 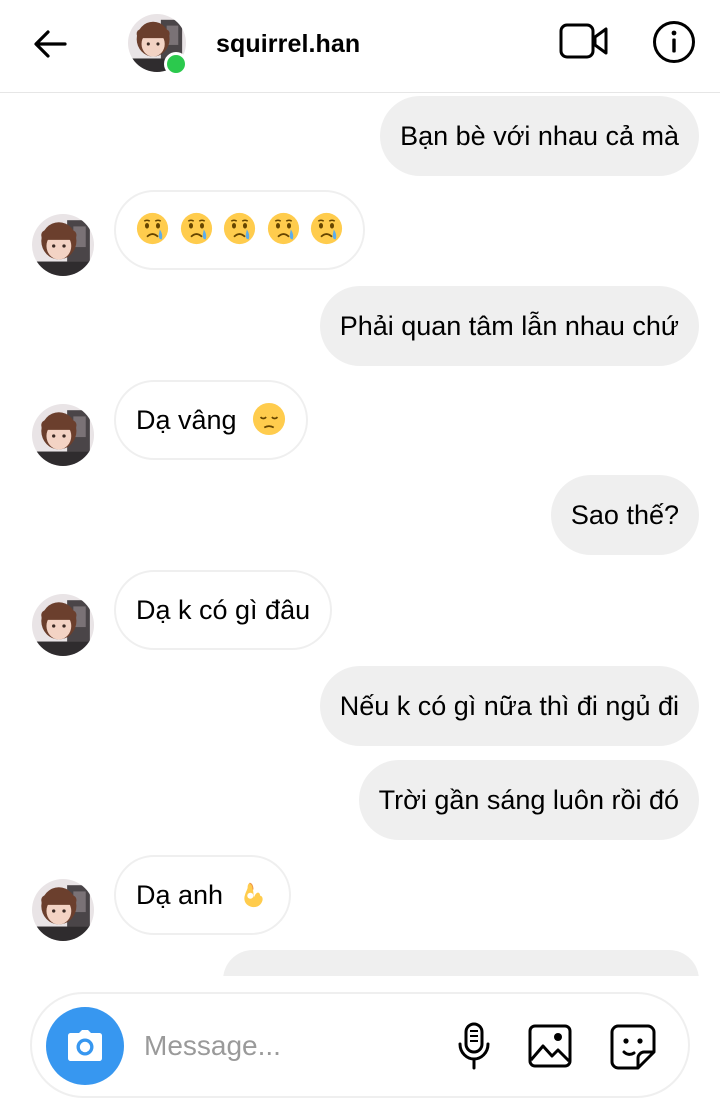 I want to click on message-text: Phải quan tâm lẫn nhau chứ, so click(x=509, y=326).